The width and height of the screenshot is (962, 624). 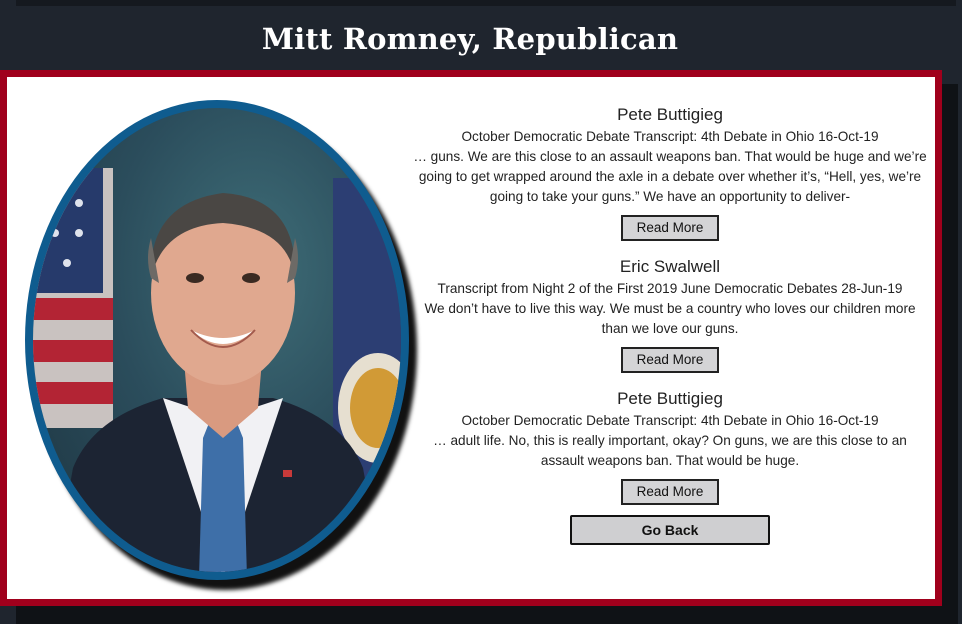 I want to click on top-strip, so click(x=481, y=5).